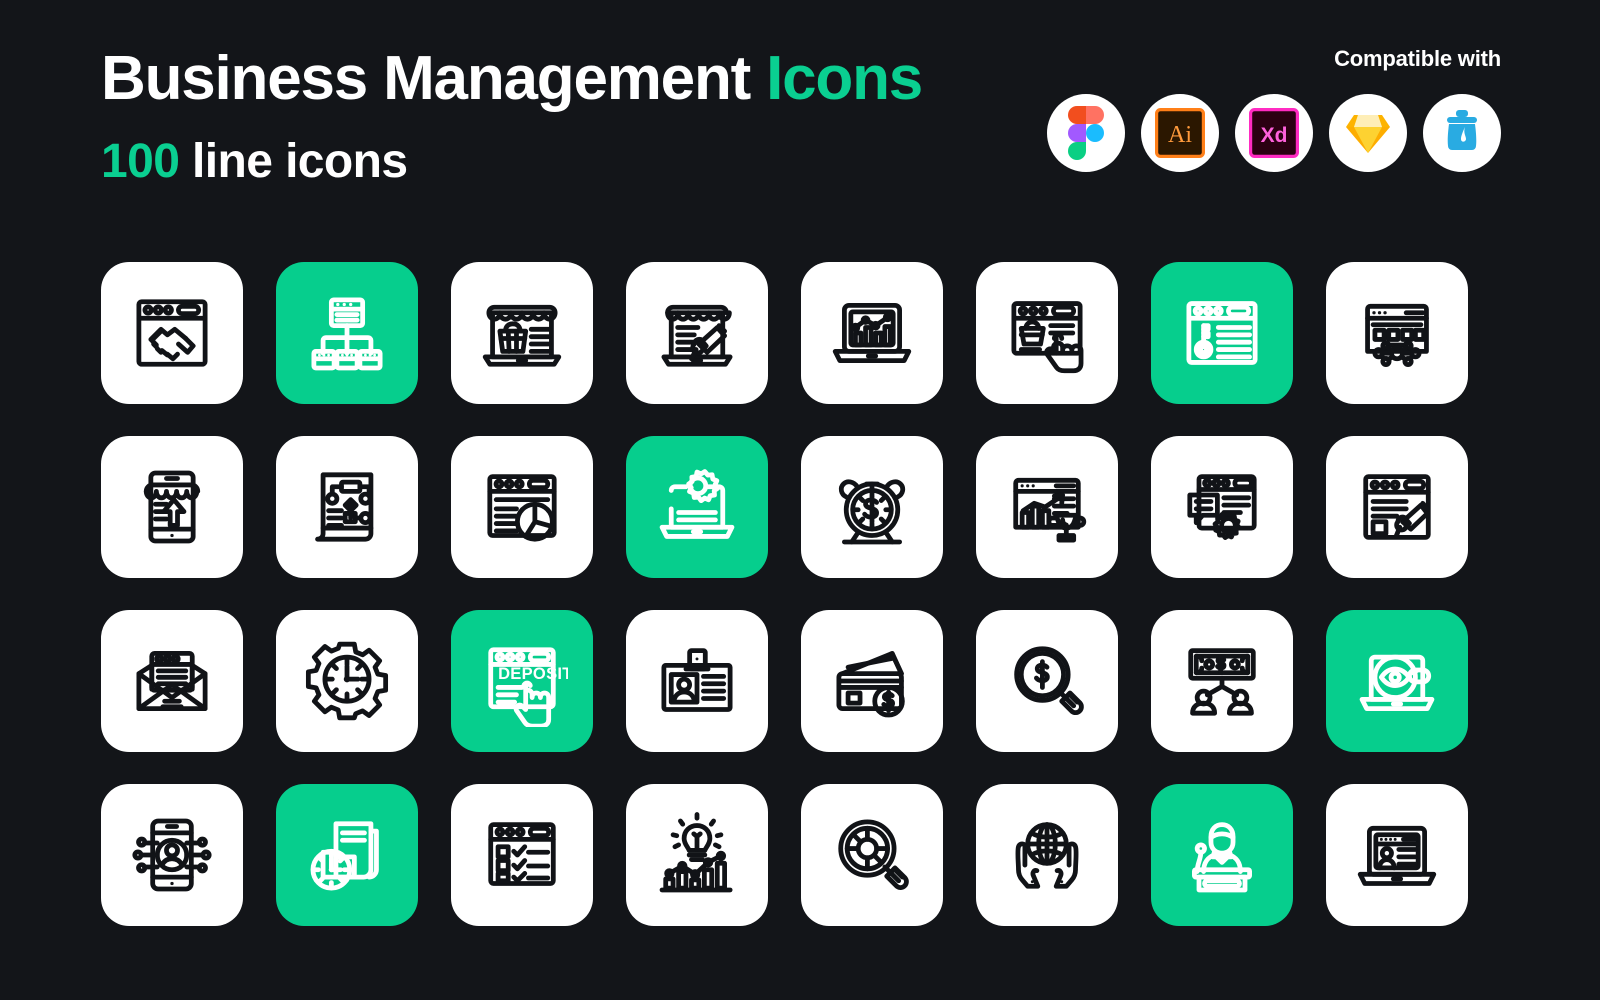 This screenshot has height=1000, width=1600. I want to click on figma-icon, so click(1086, 133).